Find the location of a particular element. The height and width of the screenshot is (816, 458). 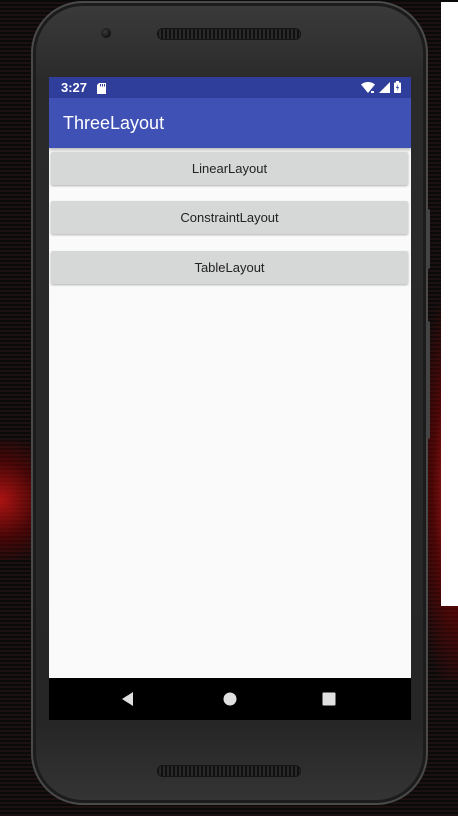

wifi-icon is located at coordinates (368, 88).